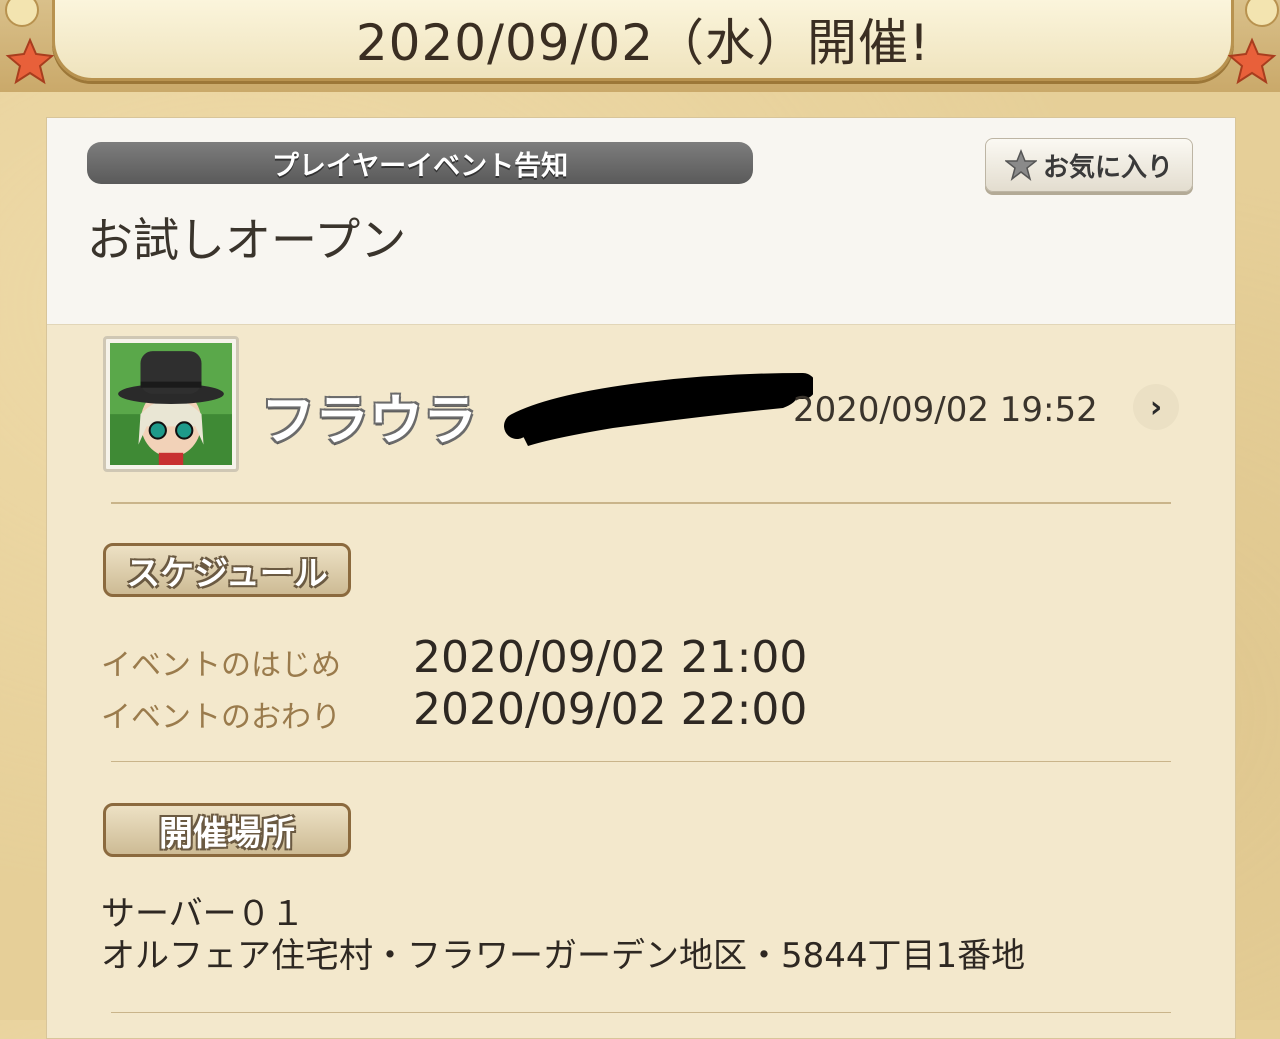 This screenshot has width=1280, height=1039. What do you see at coordinates (1020, 165) in the screenshot?
I see `star-icon` at bounding box center [1020, 165].